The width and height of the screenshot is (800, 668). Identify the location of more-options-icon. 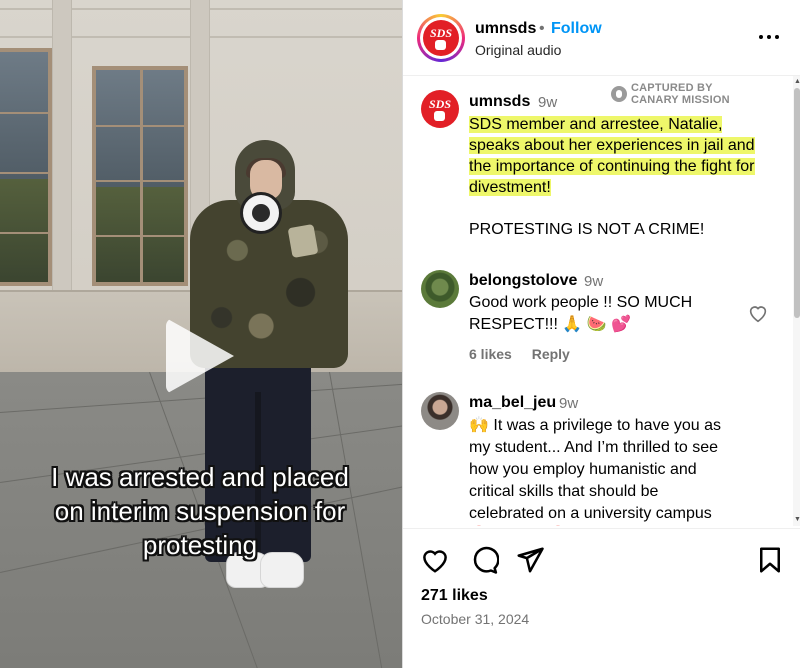
(769, 36).